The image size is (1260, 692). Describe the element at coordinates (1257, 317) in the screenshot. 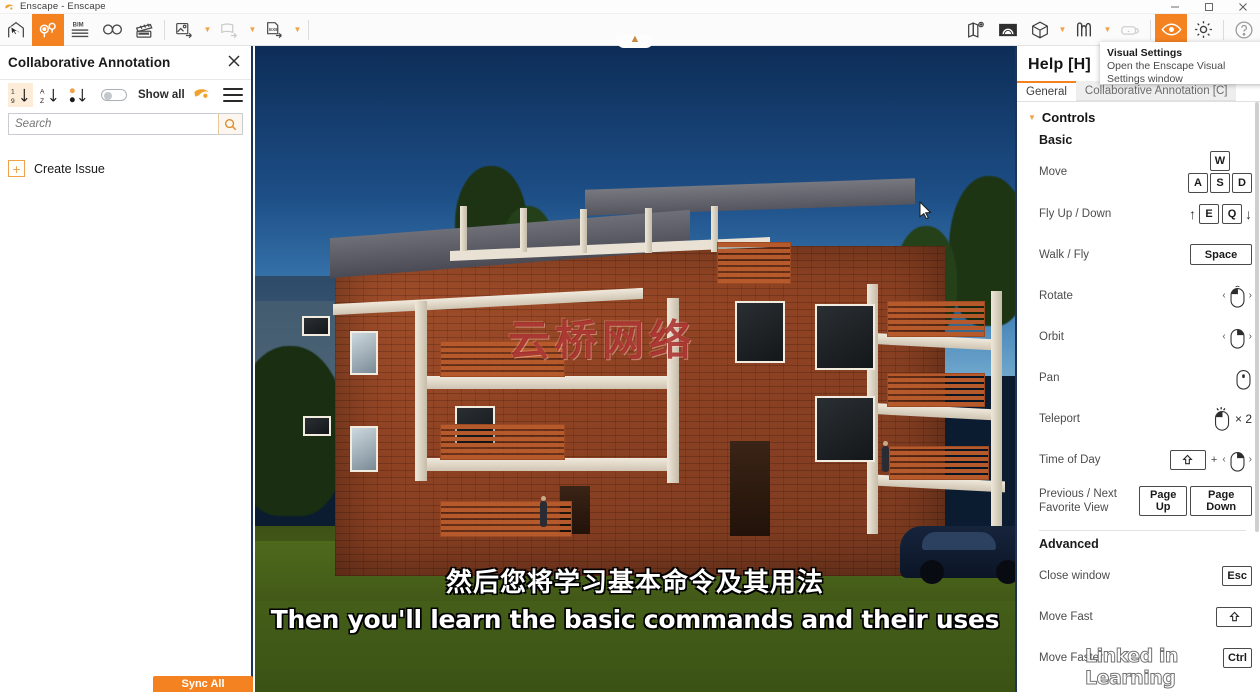

I see `scrollbar-thumb` at that location.